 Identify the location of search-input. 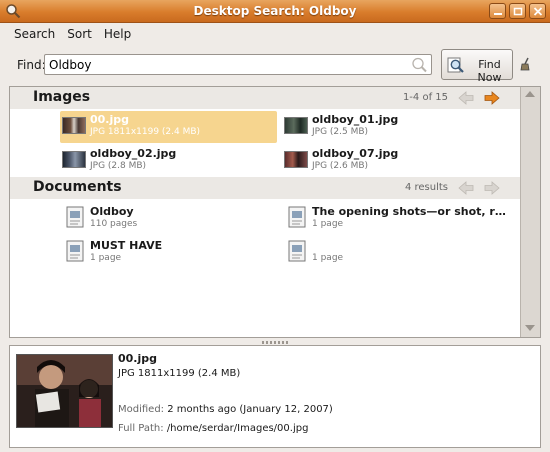
(238, 64).